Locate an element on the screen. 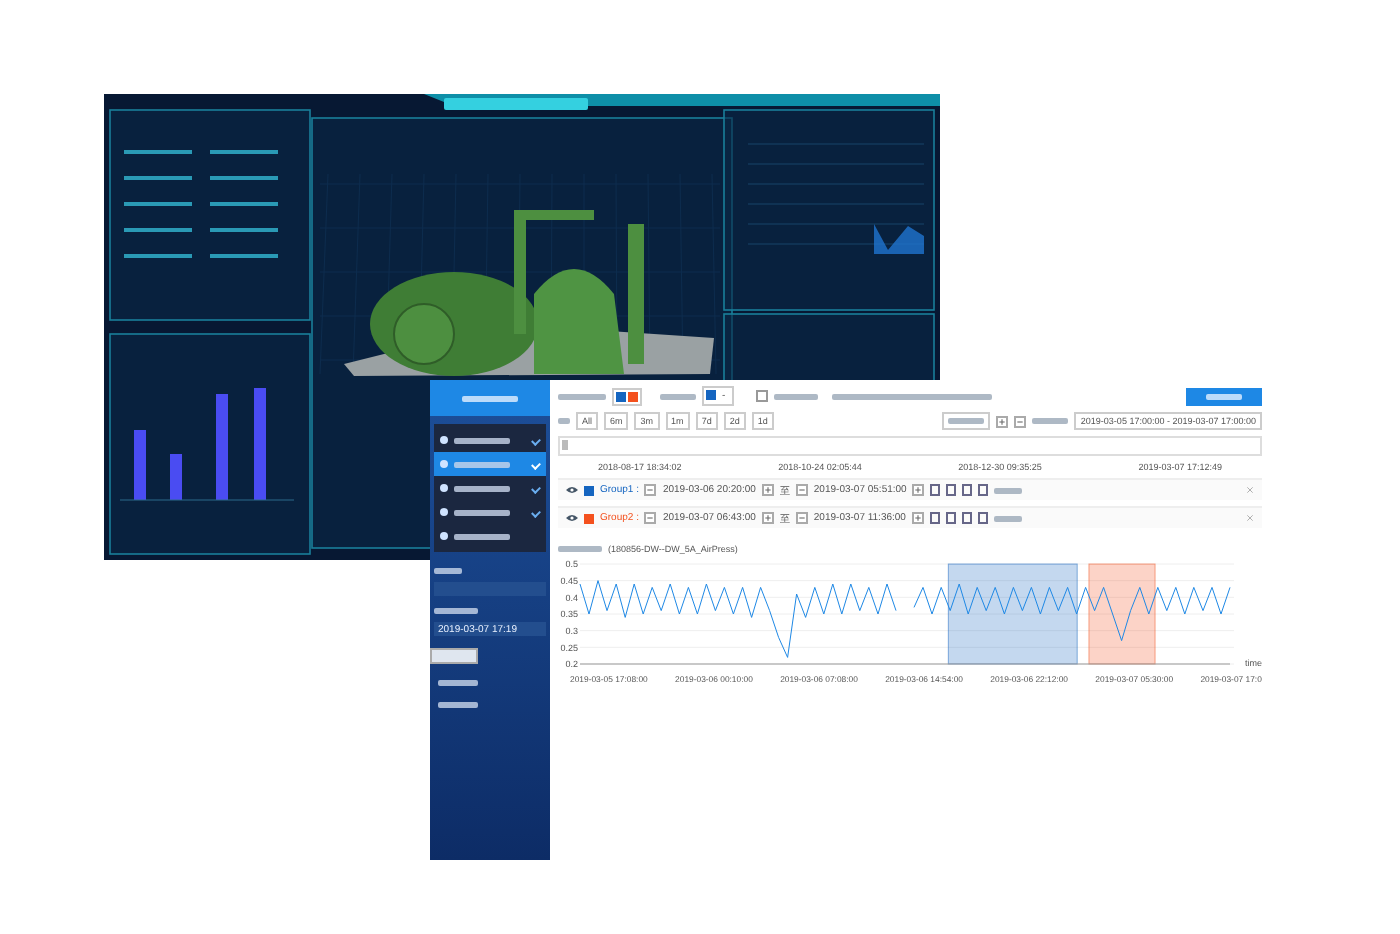  navigator-handle is located at coordinates (565, 445).